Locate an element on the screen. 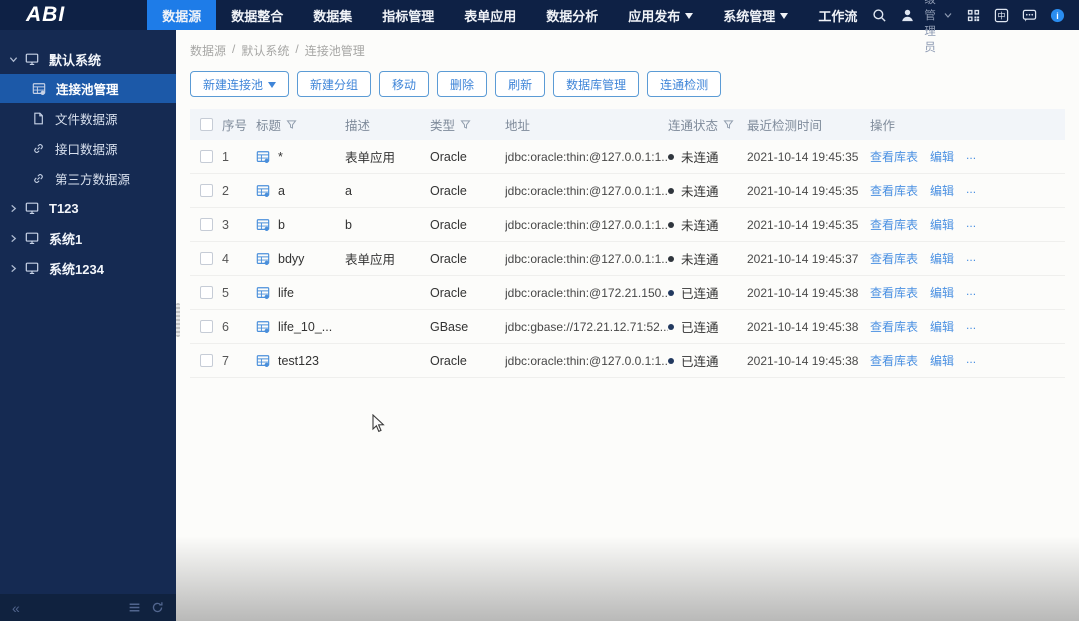 This screenshot has height=621, width=1079. info-icon: i is located at coordinates (1057, 15).